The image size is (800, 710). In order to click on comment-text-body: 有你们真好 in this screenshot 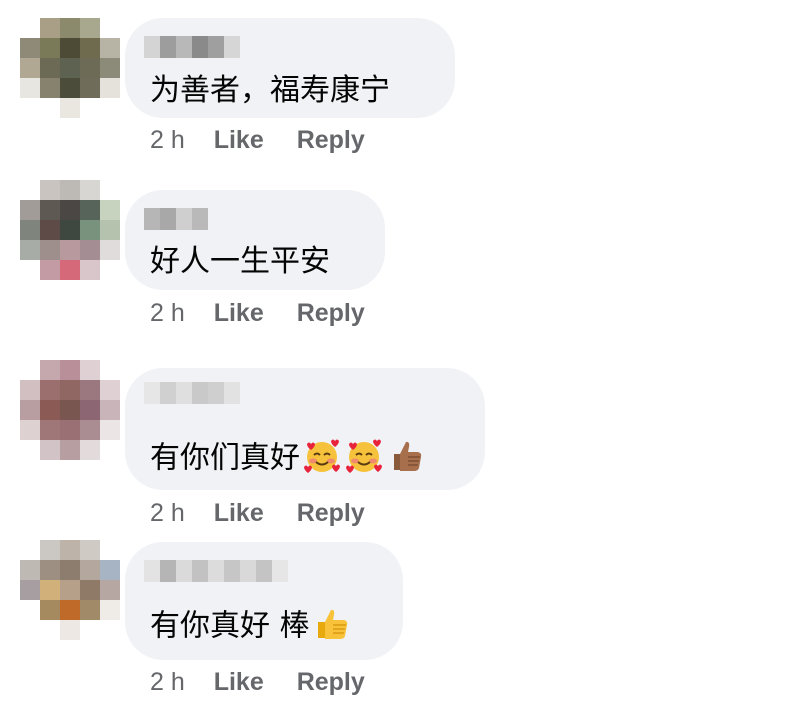, I will do `click(225, 458)`.